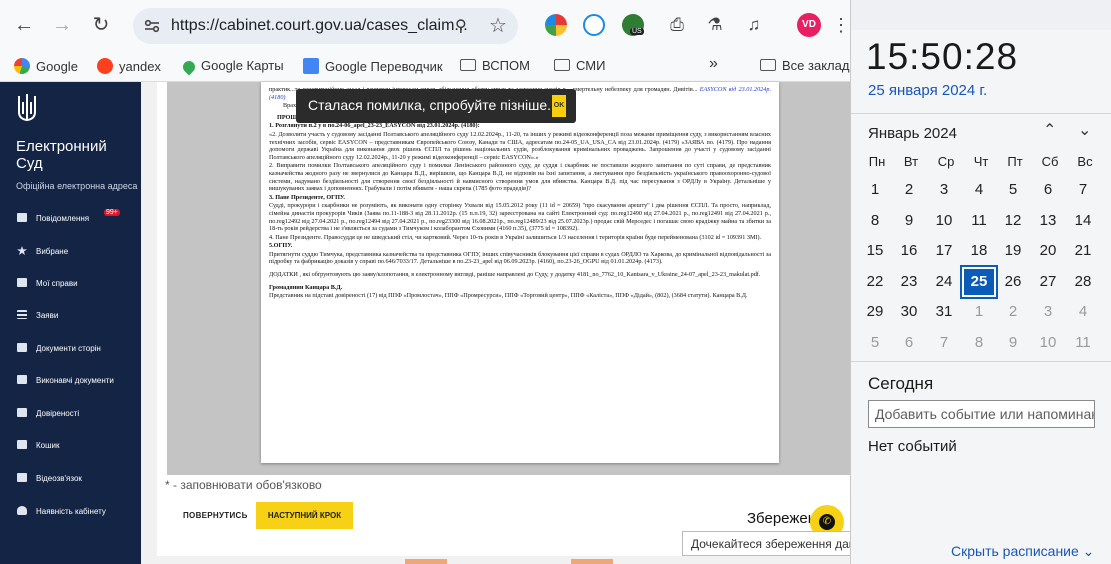 The width and height of the screenshot is (1111, 564). I want to click on calendar-day: 21, so click(1083, 251).